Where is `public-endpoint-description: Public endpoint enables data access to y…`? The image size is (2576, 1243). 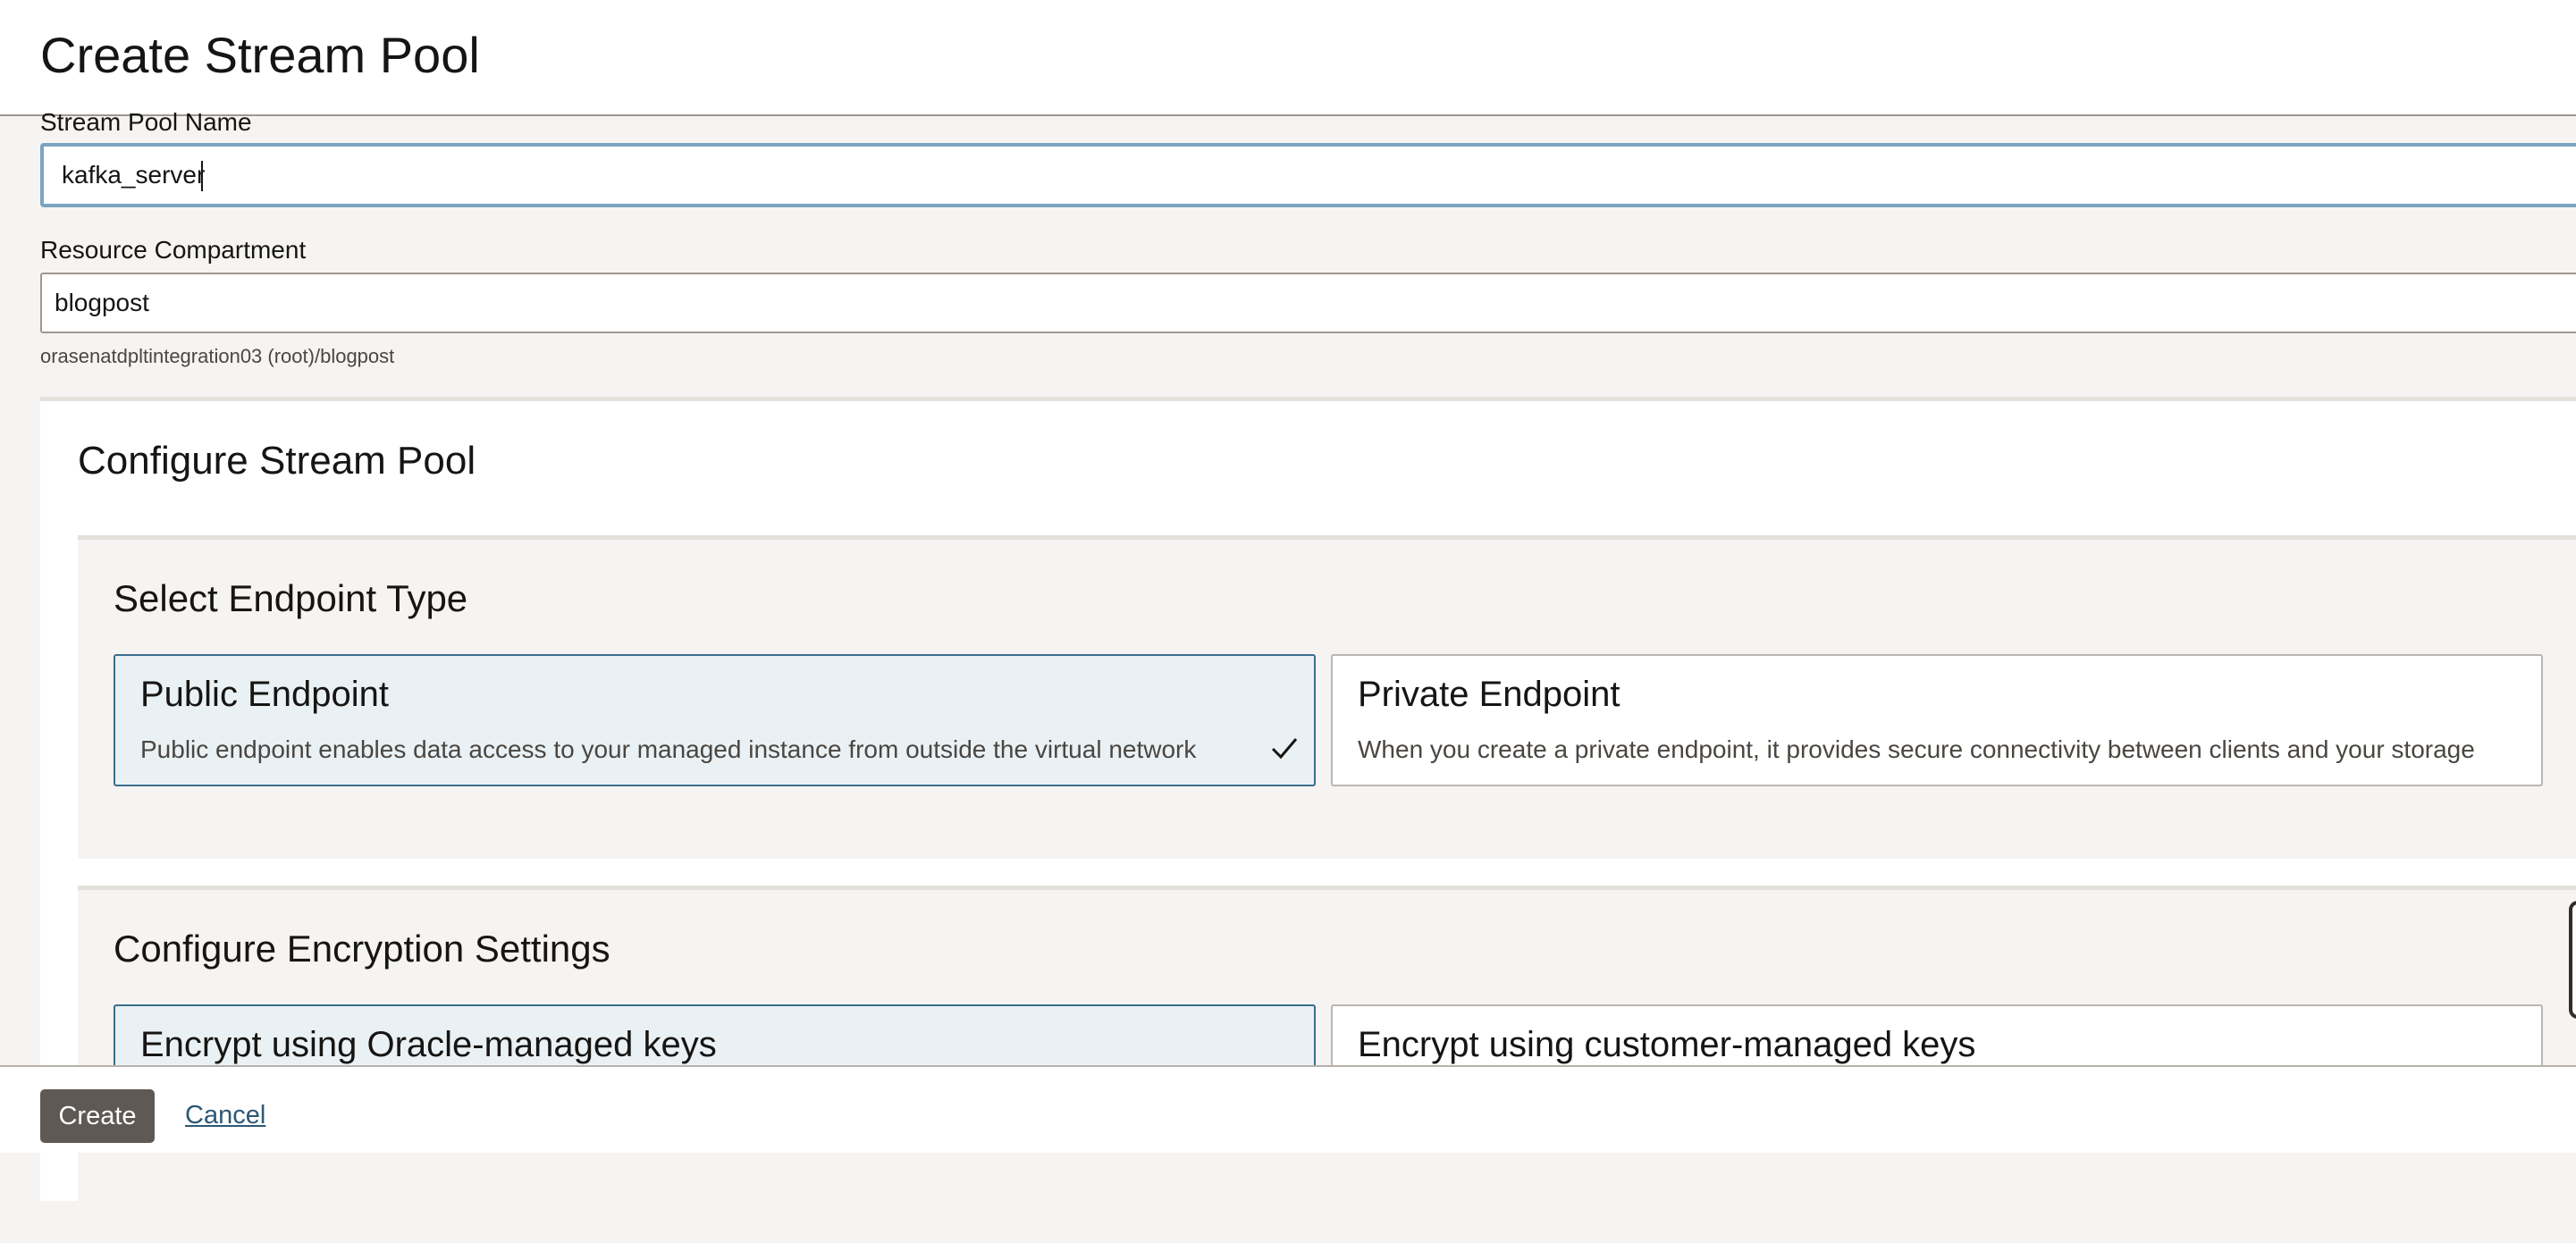
public-endpoint-description: Public endpoint enables data access to y… is located at coordinates (669, 749).